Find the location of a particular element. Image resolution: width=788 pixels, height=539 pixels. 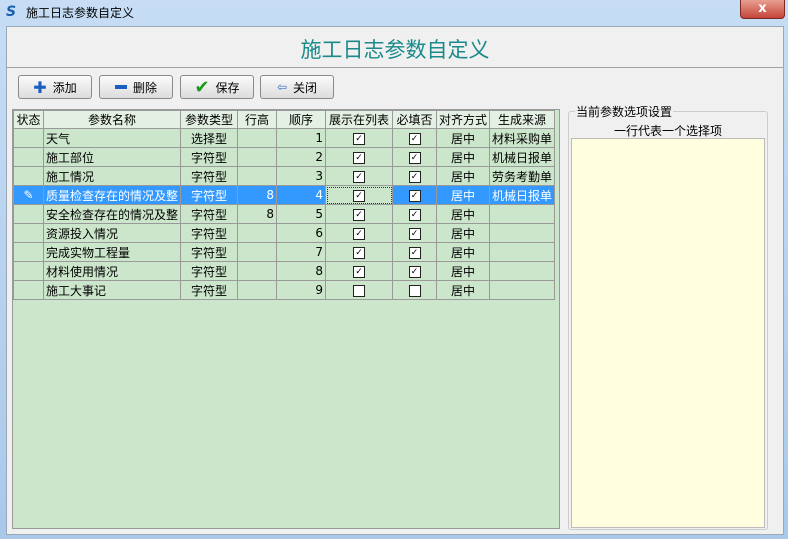

show-in-list-cell is located at coordinates (359, 290).